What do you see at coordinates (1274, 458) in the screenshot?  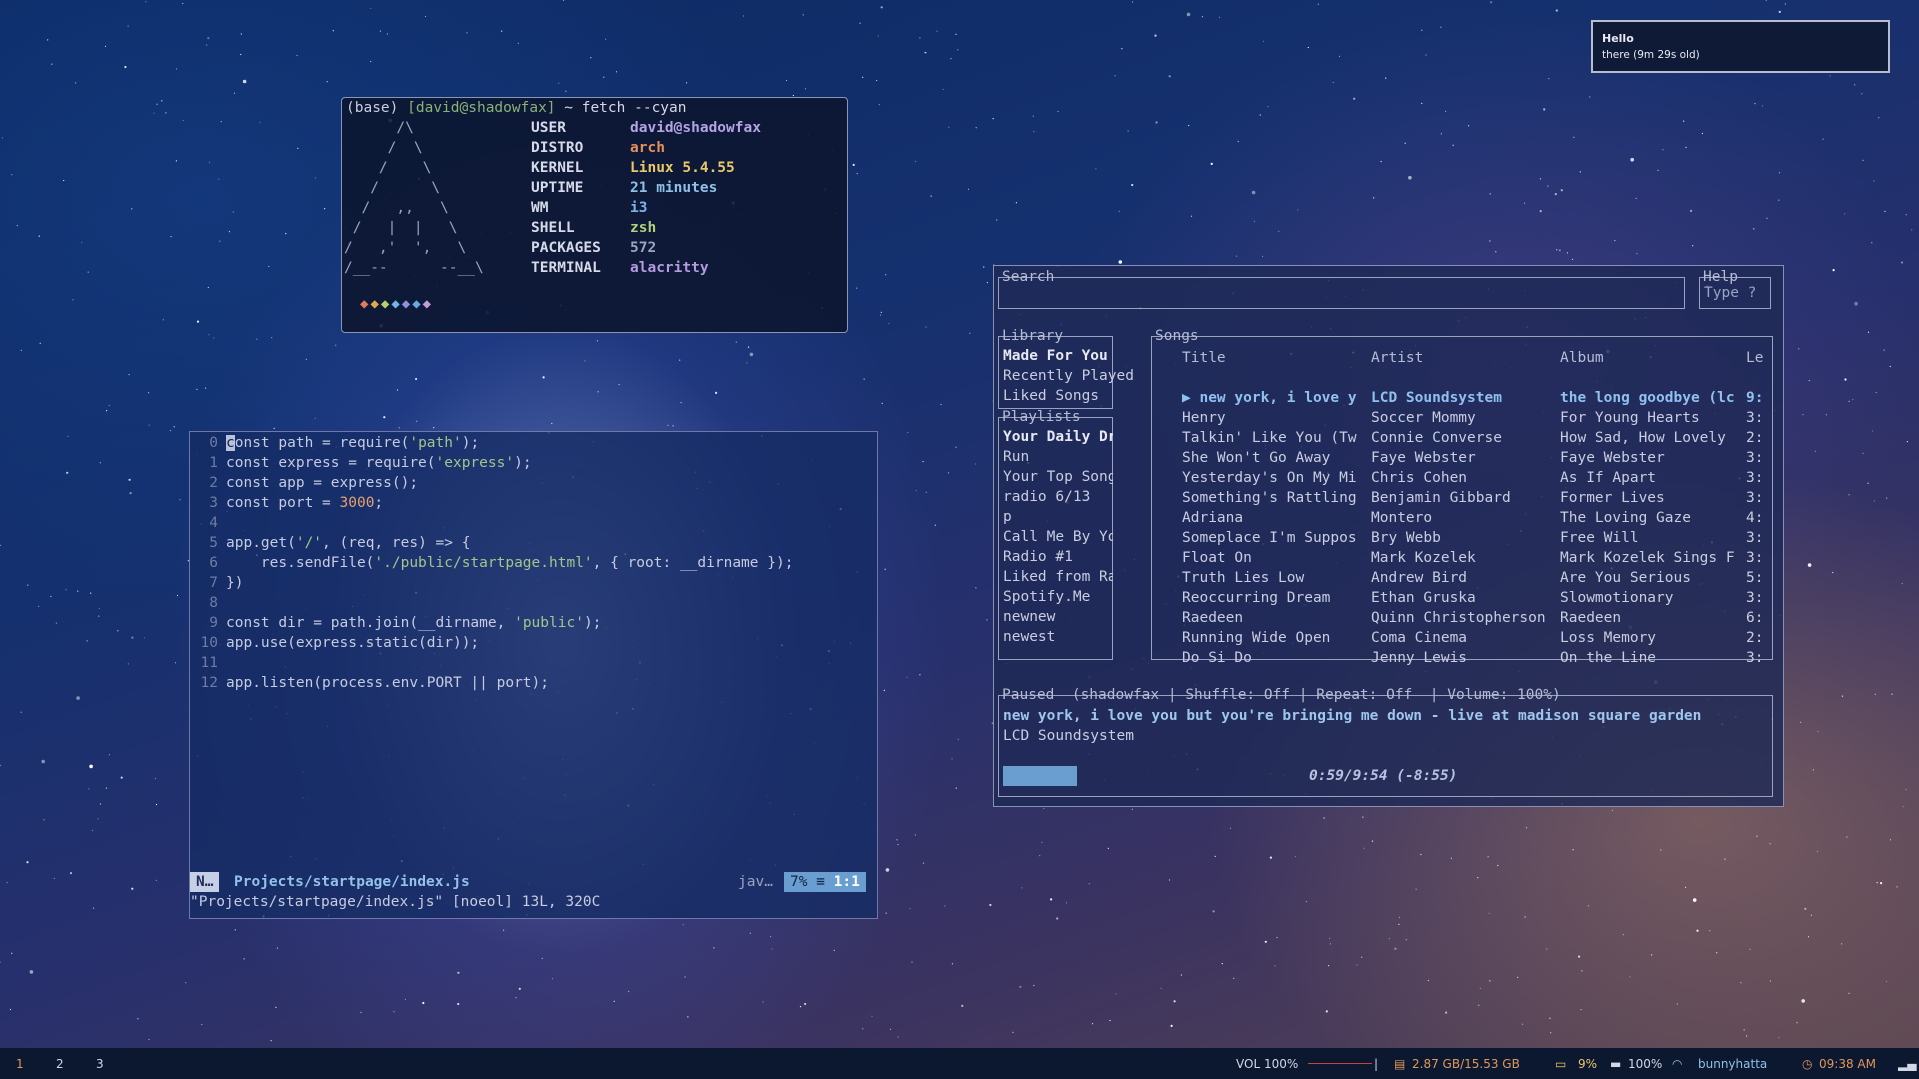 I see `song-title: She Won't Go Away` at bounding box center [1274, 458].